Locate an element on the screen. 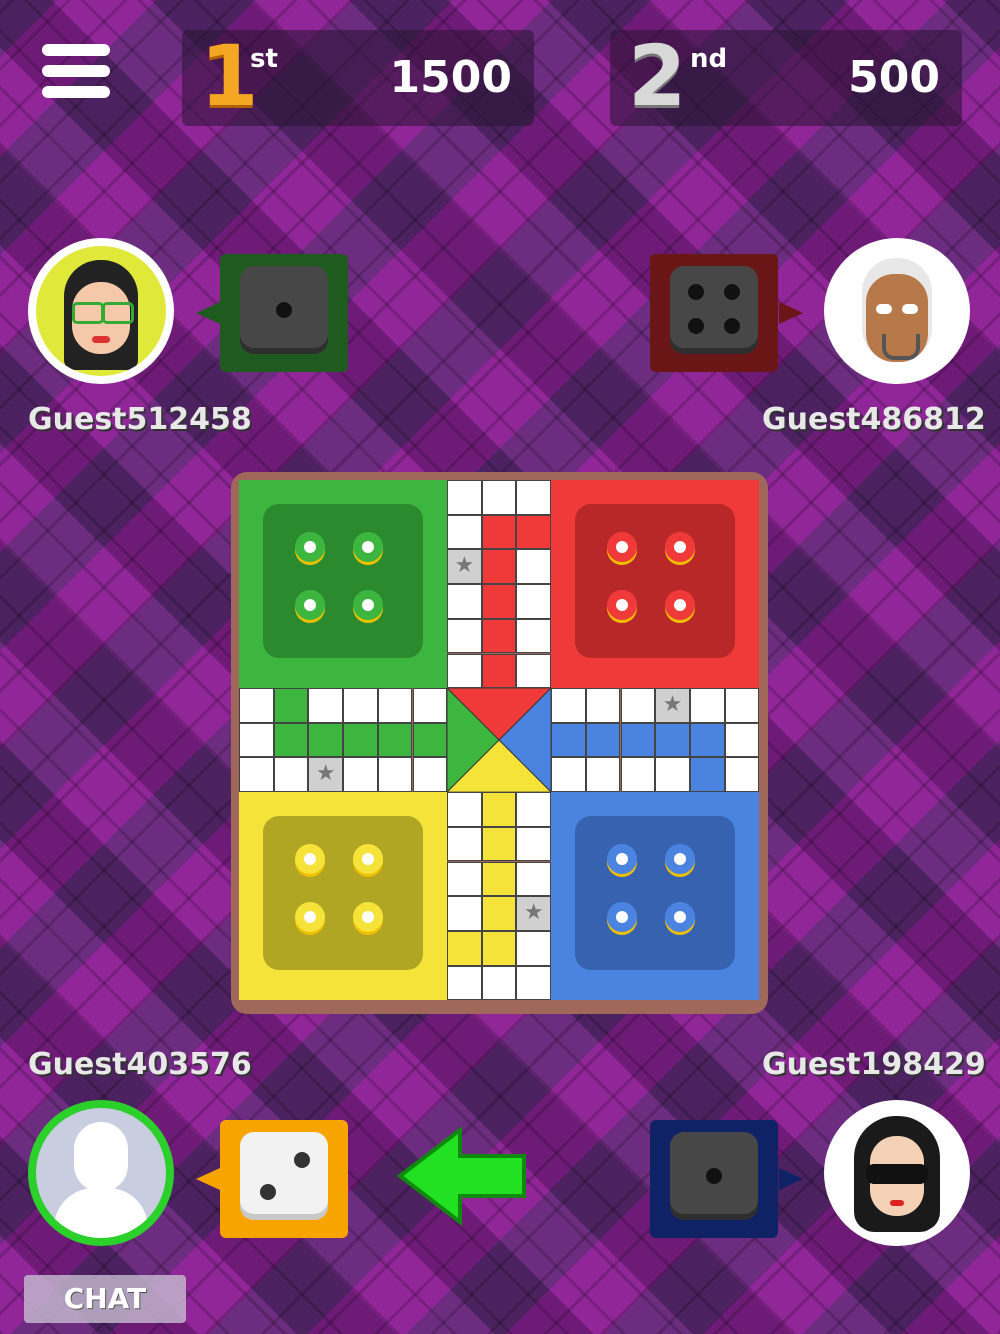 This screenshot has width=1000, height=1334. score-value-first: 1500 is located at coordinates (450, 77).